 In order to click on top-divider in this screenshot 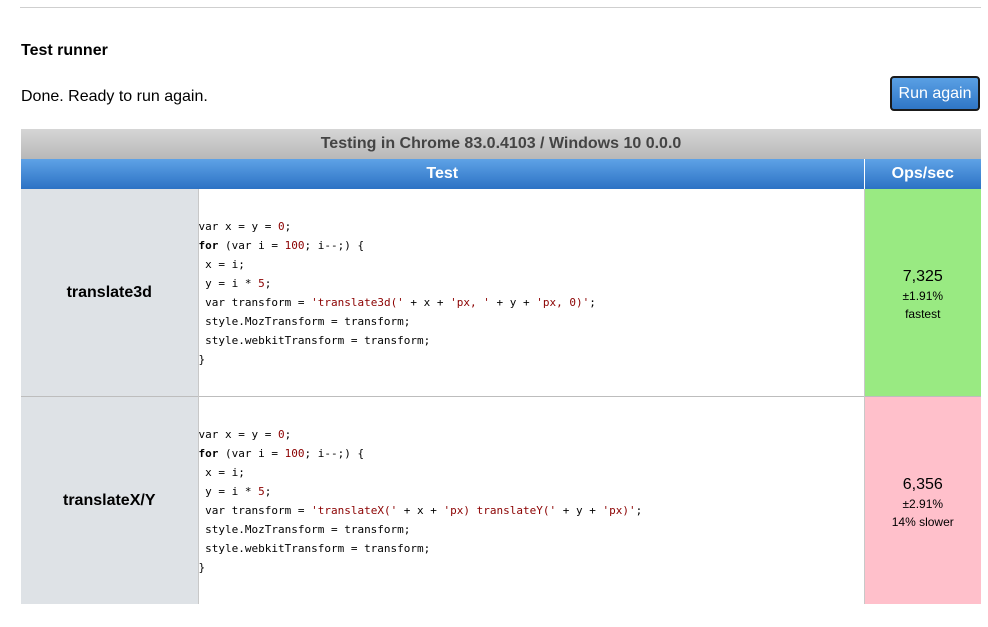, I will do `click(500, 7)`.